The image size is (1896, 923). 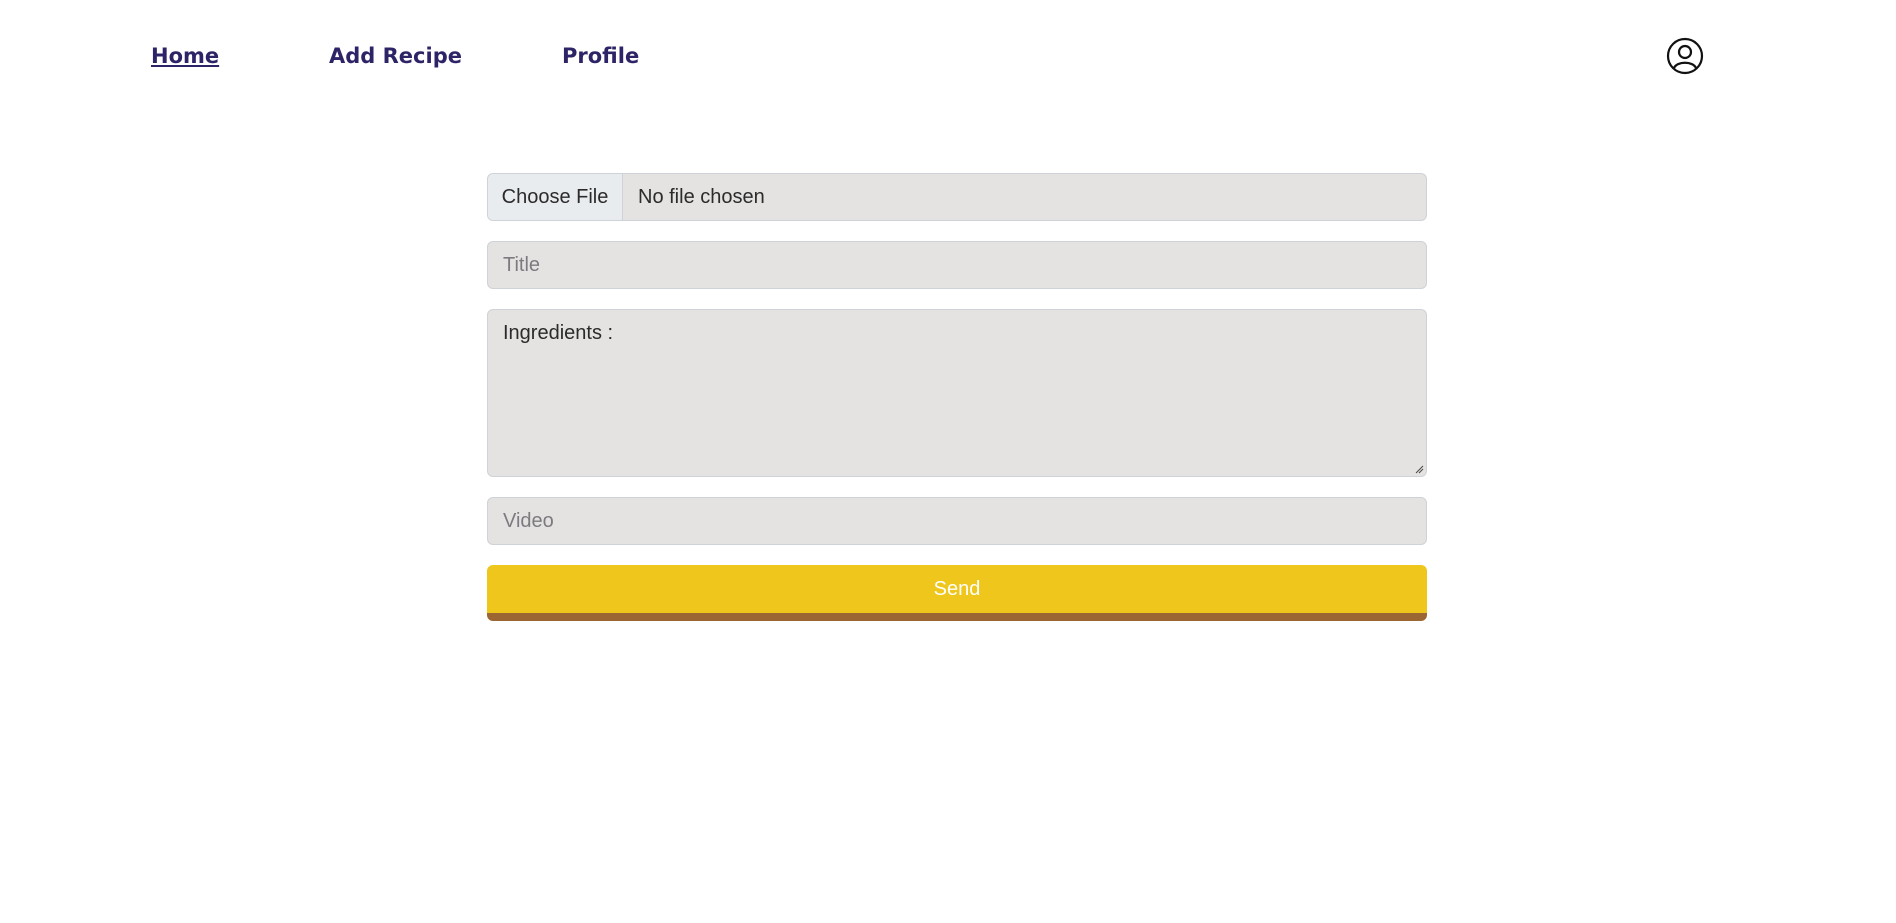 I want to click on nav-link-profile: Profile, so click(x=600, y=56).